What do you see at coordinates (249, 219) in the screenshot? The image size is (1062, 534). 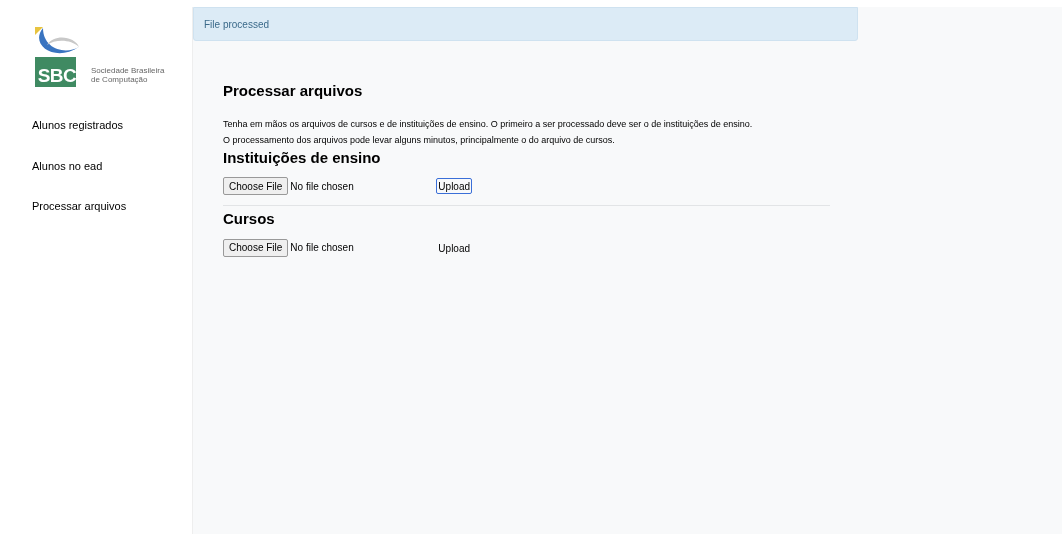 I see `section-title: Cursos` at bounding box center [249, 219].